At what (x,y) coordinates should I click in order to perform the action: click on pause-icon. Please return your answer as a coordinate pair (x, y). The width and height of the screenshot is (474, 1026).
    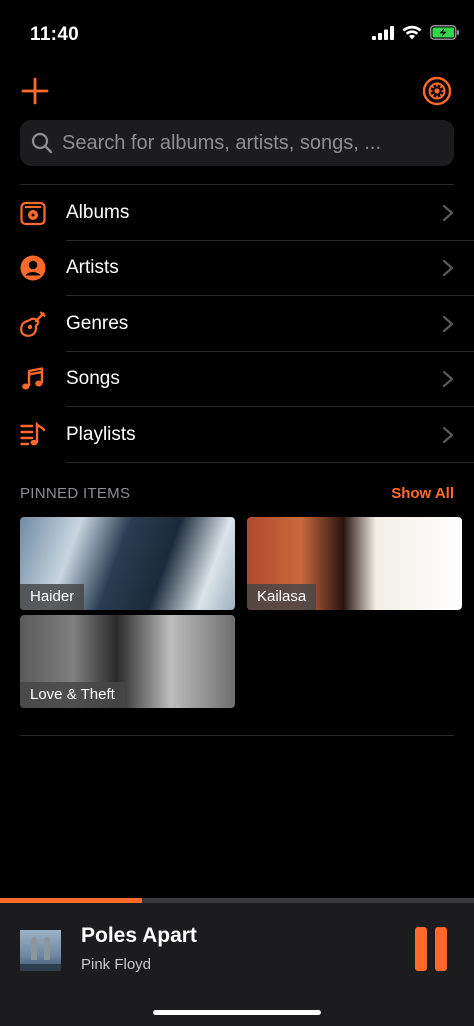
    Looking at the image, I should click on (431, 949).